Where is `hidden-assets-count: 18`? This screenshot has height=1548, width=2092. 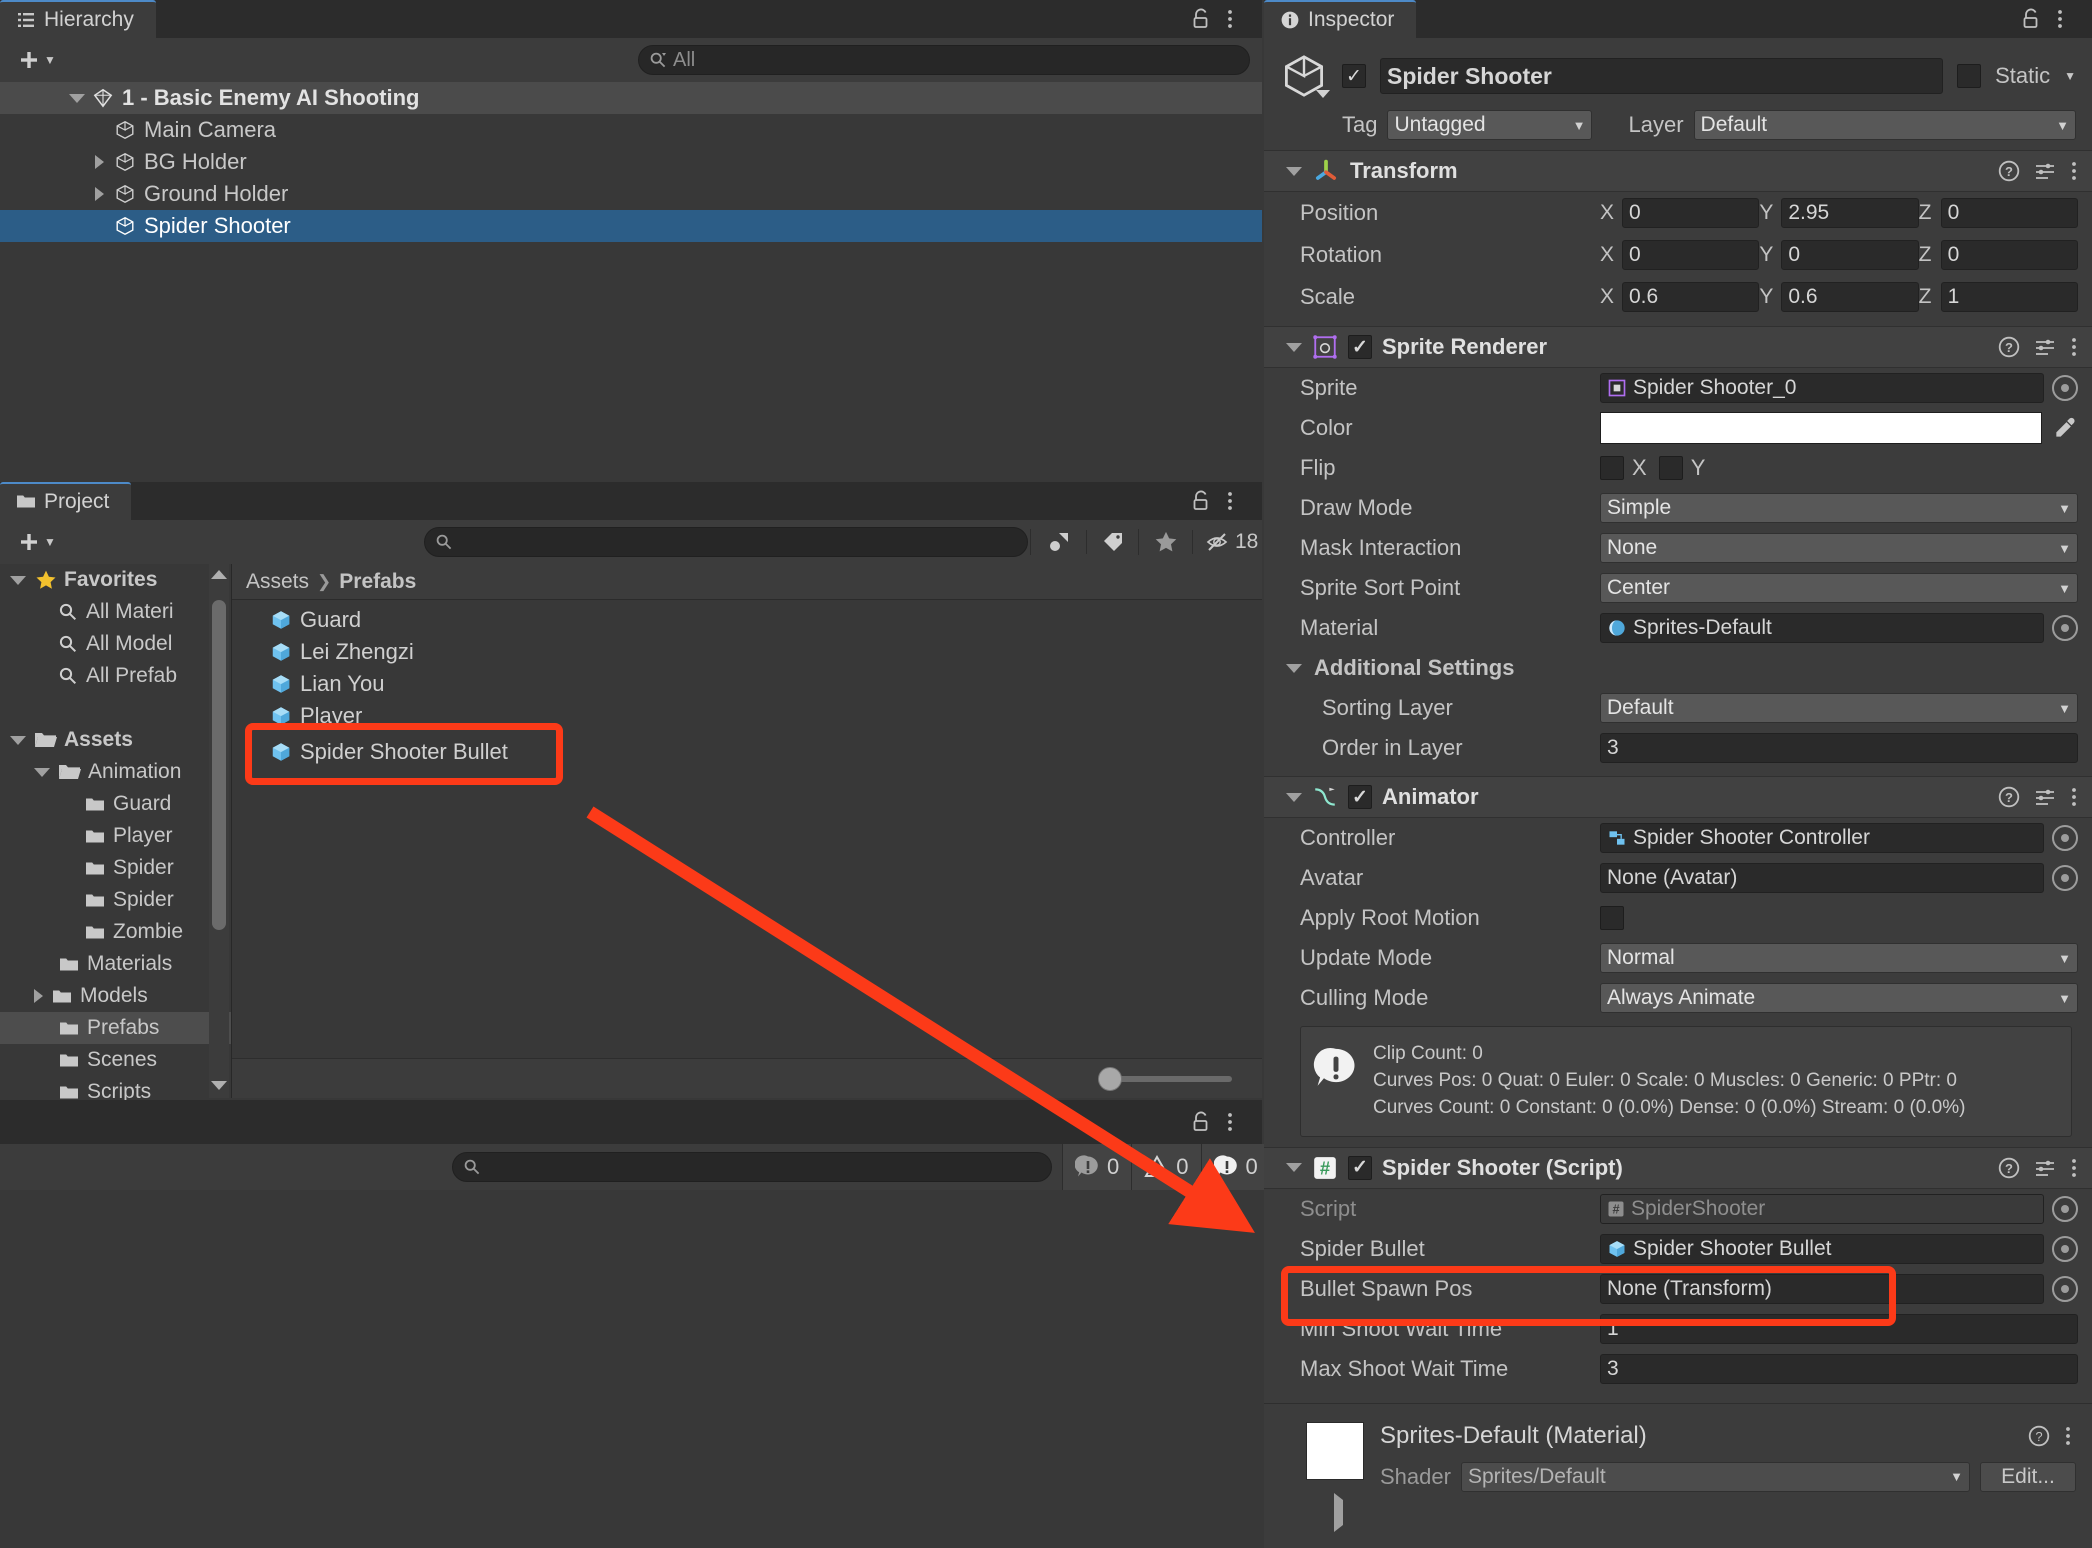
hidden-assets-count: 18 is located at coordinates (1231, 542).